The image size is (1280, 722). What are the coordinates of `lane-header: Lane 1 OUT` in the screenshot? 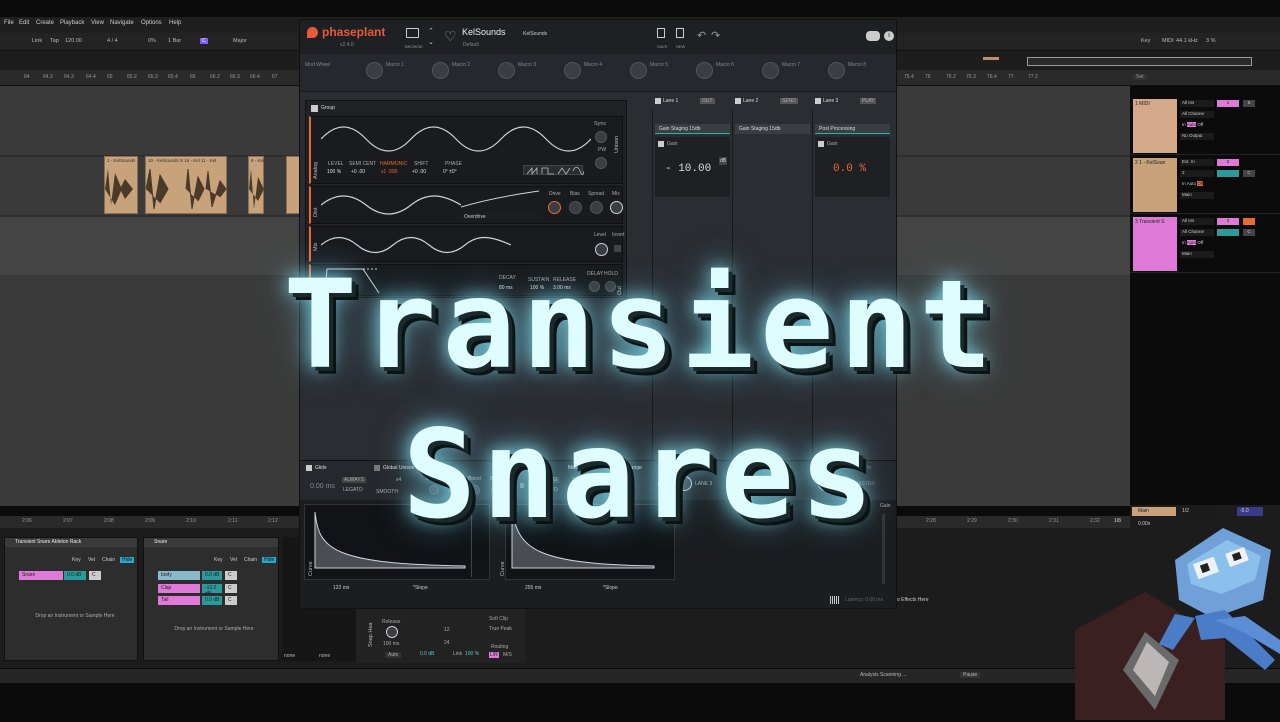 It's located at (693, 101).